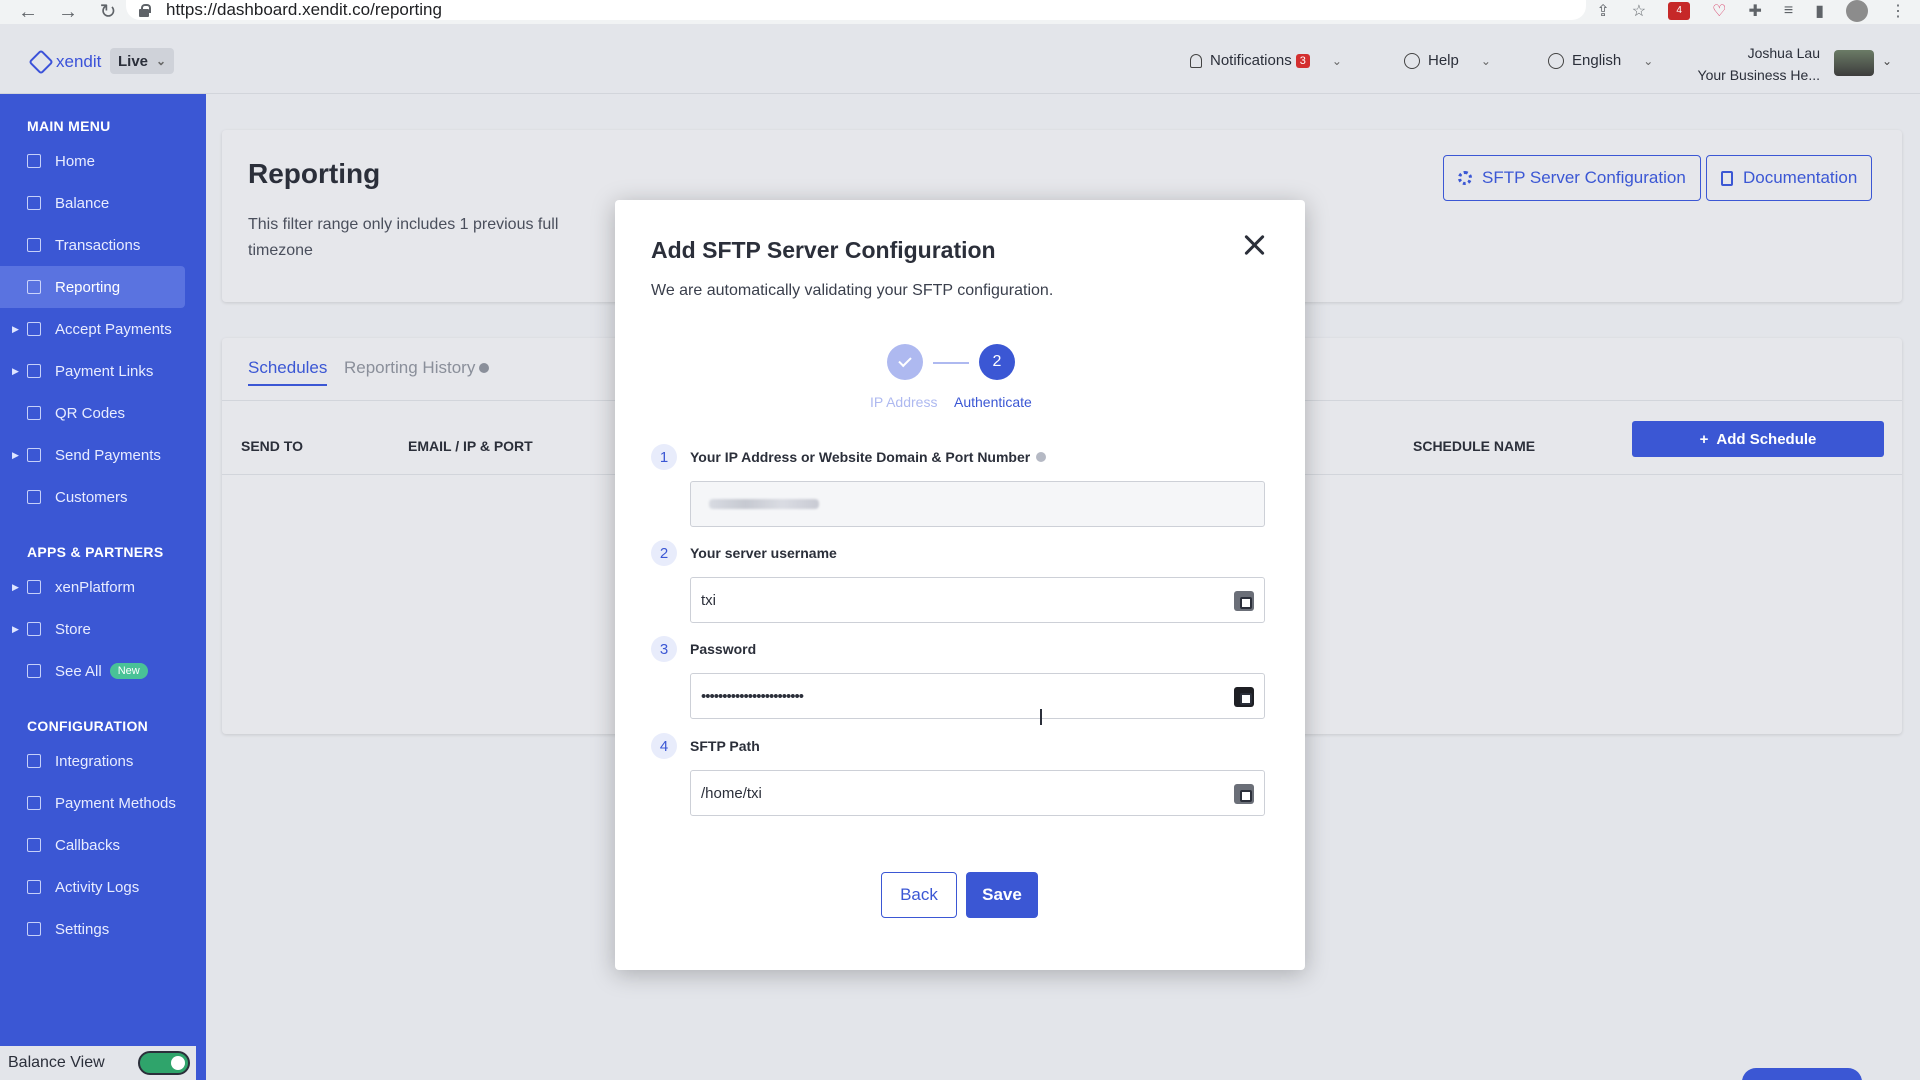  I want to click on password-field: ••••••••••••••••••••••••, so click(977, 696).